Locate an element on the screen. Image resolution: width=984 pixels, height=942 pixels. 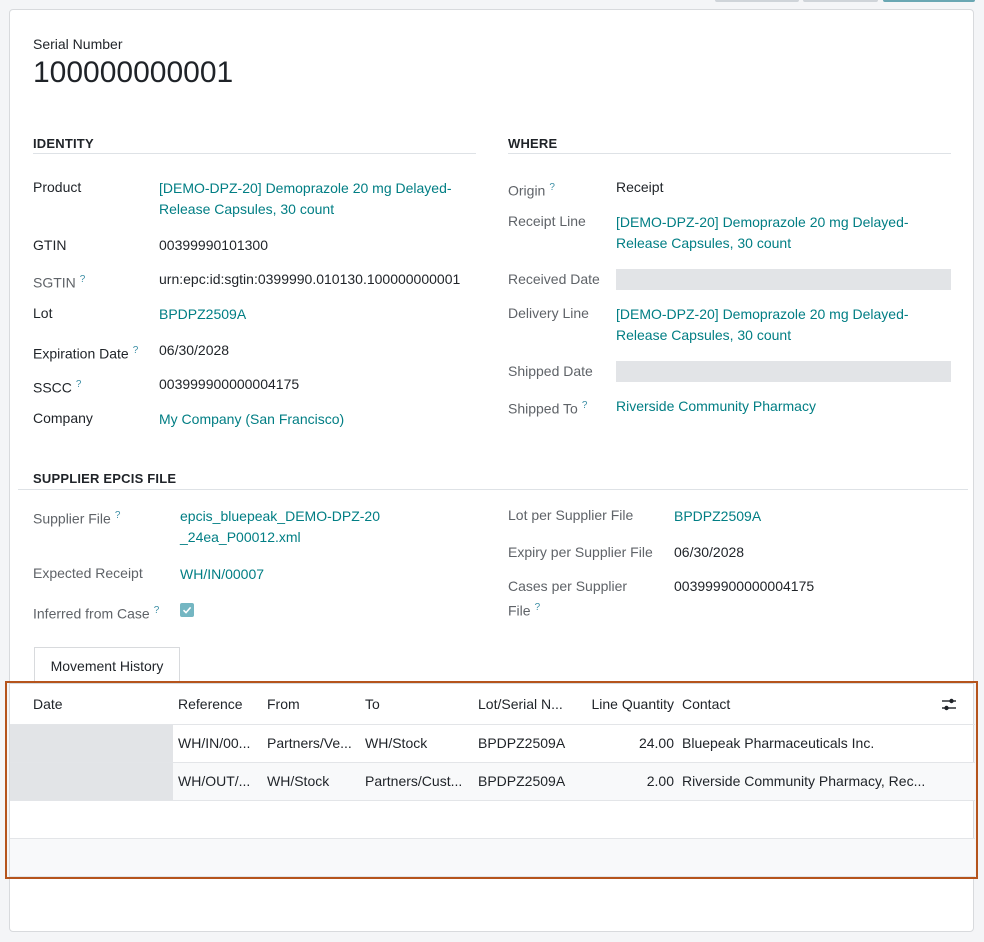
origin-label-text: Origin is located at coordinates (527, 190).